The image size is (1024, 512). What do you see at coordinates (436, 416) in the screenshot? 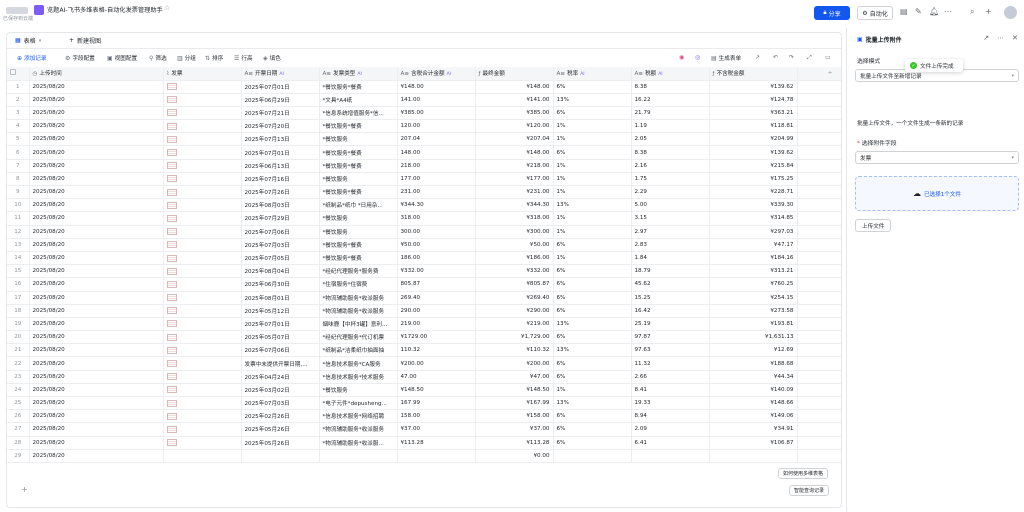
I see `cell-total-with-tax: 158.00` at bounding box center [436, 416].